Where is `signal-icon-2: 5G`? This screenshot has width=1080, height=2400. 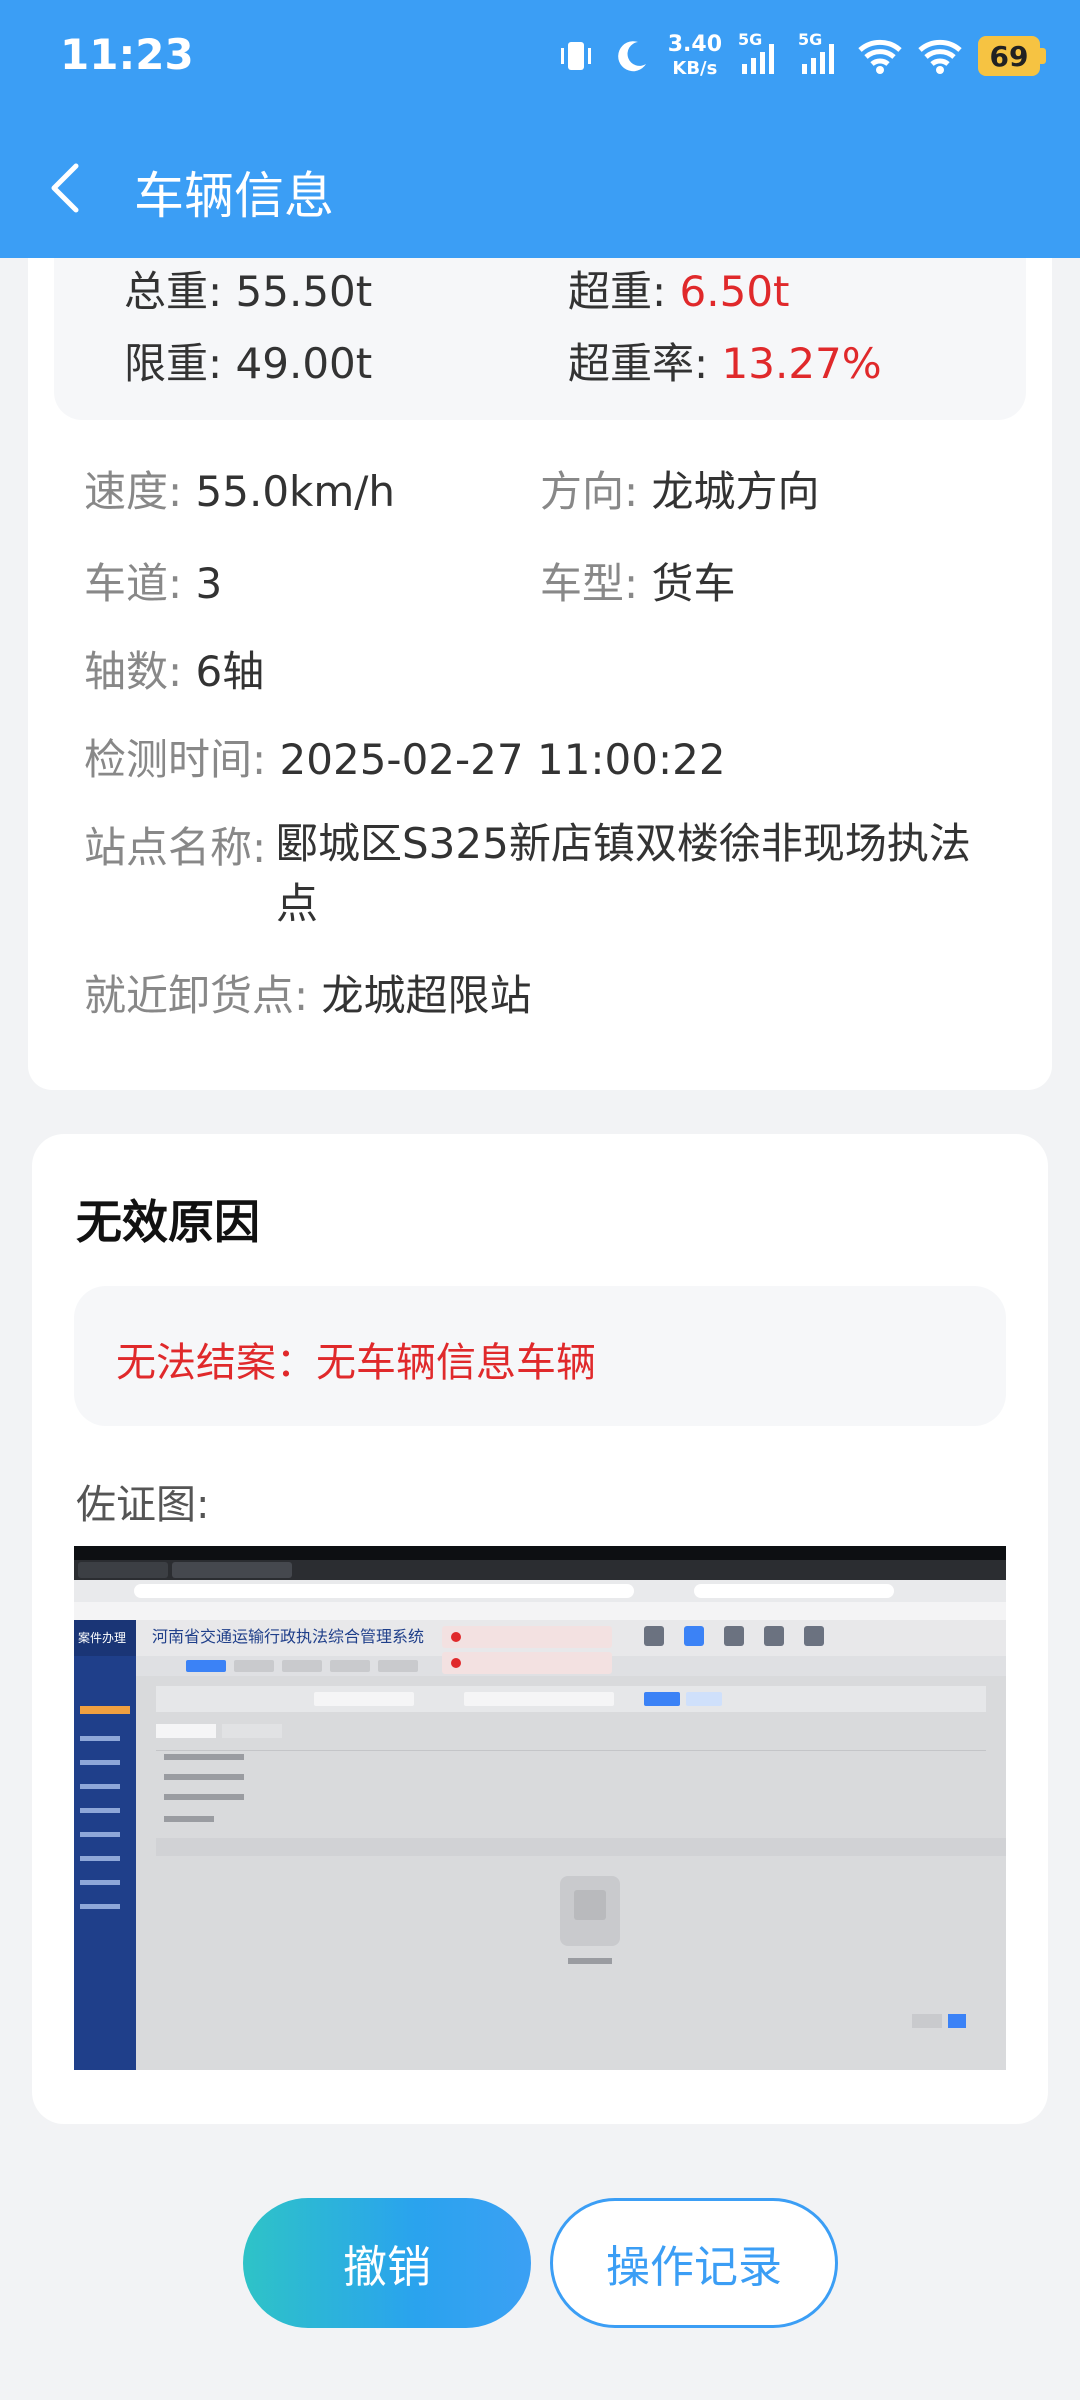 signal-icon-2: 5G is located at coordinates (820, 54).